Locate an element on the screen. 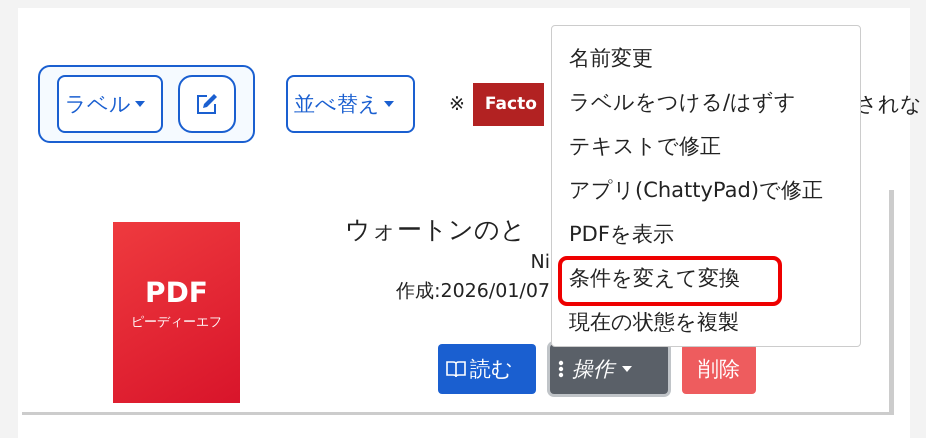 The image size is (926, 438). label-dropdown: ラベル is located at coordinates (110, 104).